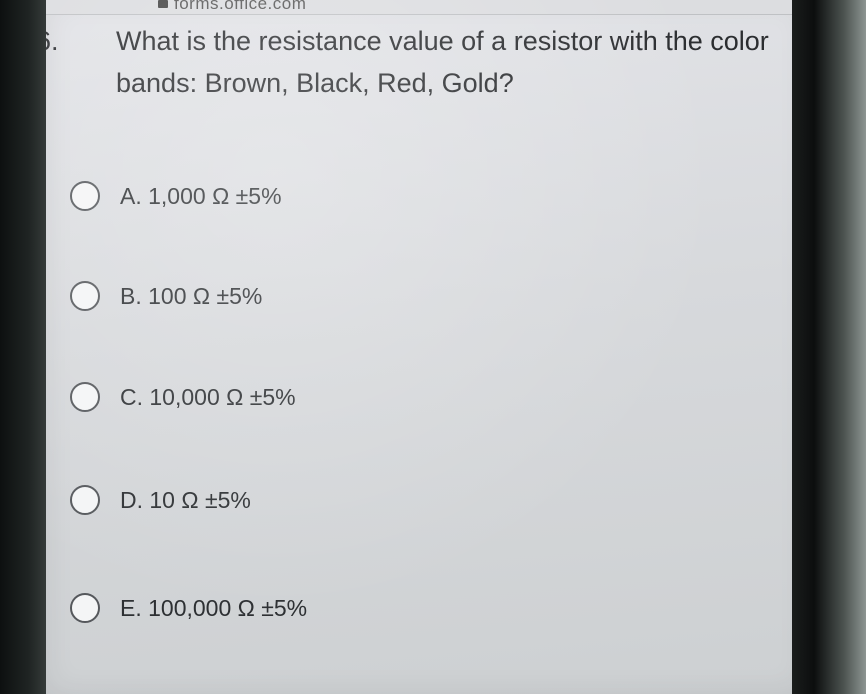 The width and height of the screenshot is (866, 694). What do you see at coordinates (201, 195) in the screenshot?
I see `option-label: A. 1,000 Ω ±5%` at bounding box center [201, 195].